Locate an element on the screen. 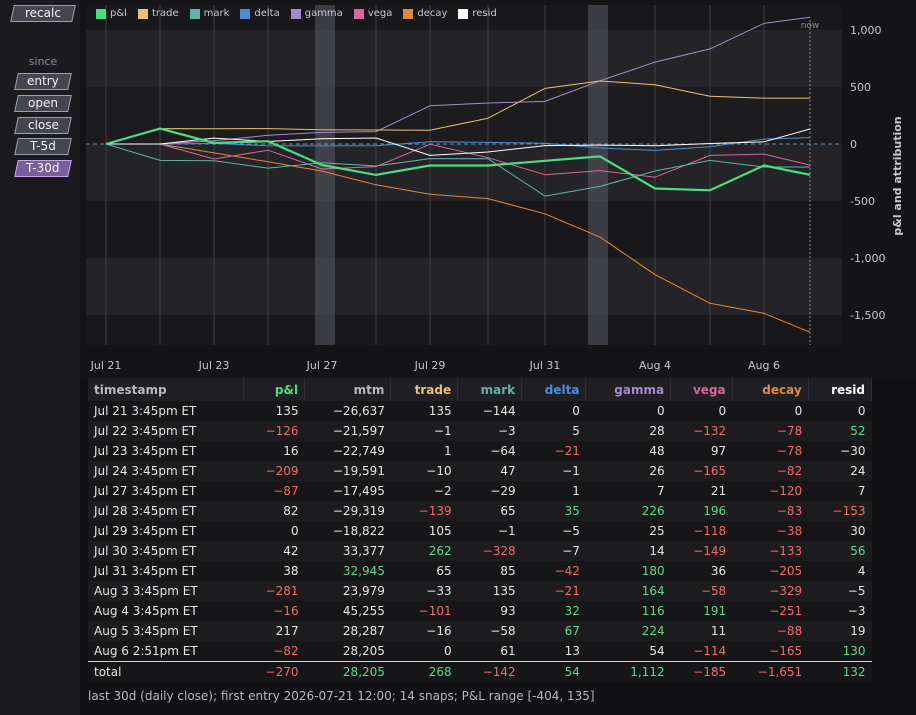 Image resolution: width=916 pixels, height=715 pixels. since-t30d-button: T-30d is located at coordinates (43, 168).